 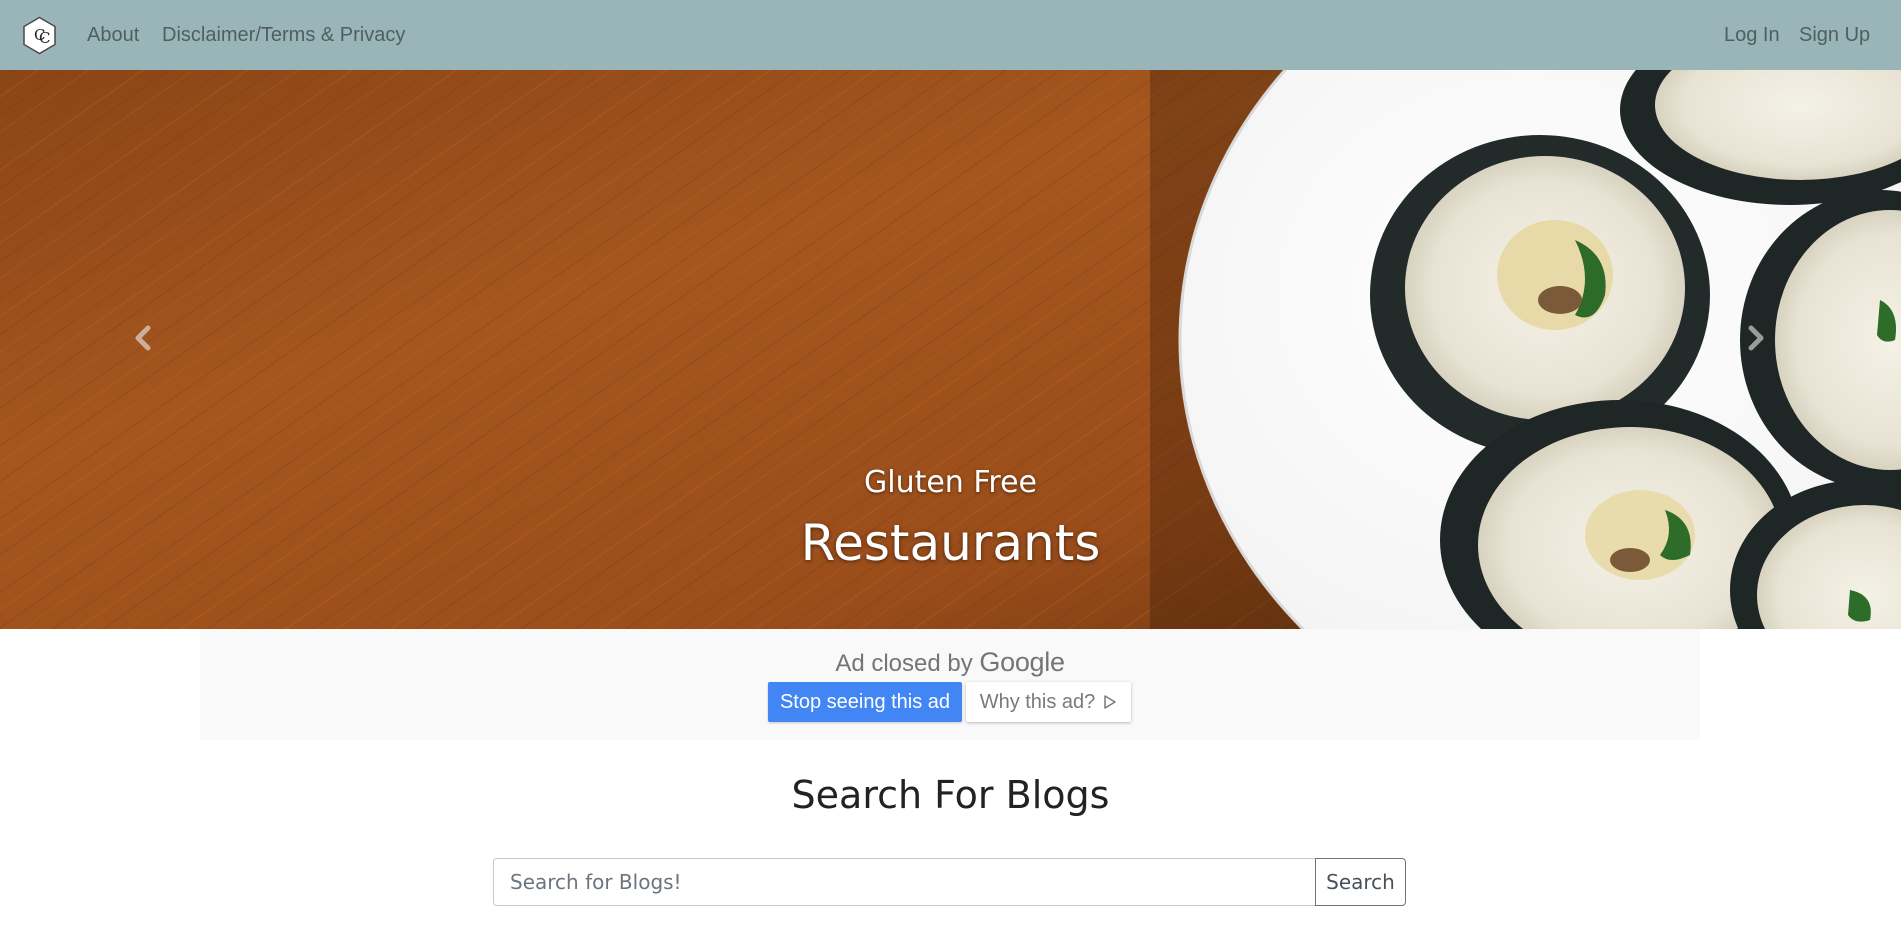 What do you see at coordinates (904, 882) in the screenshot?
I see `search-input` at bounding box center [904, 882].